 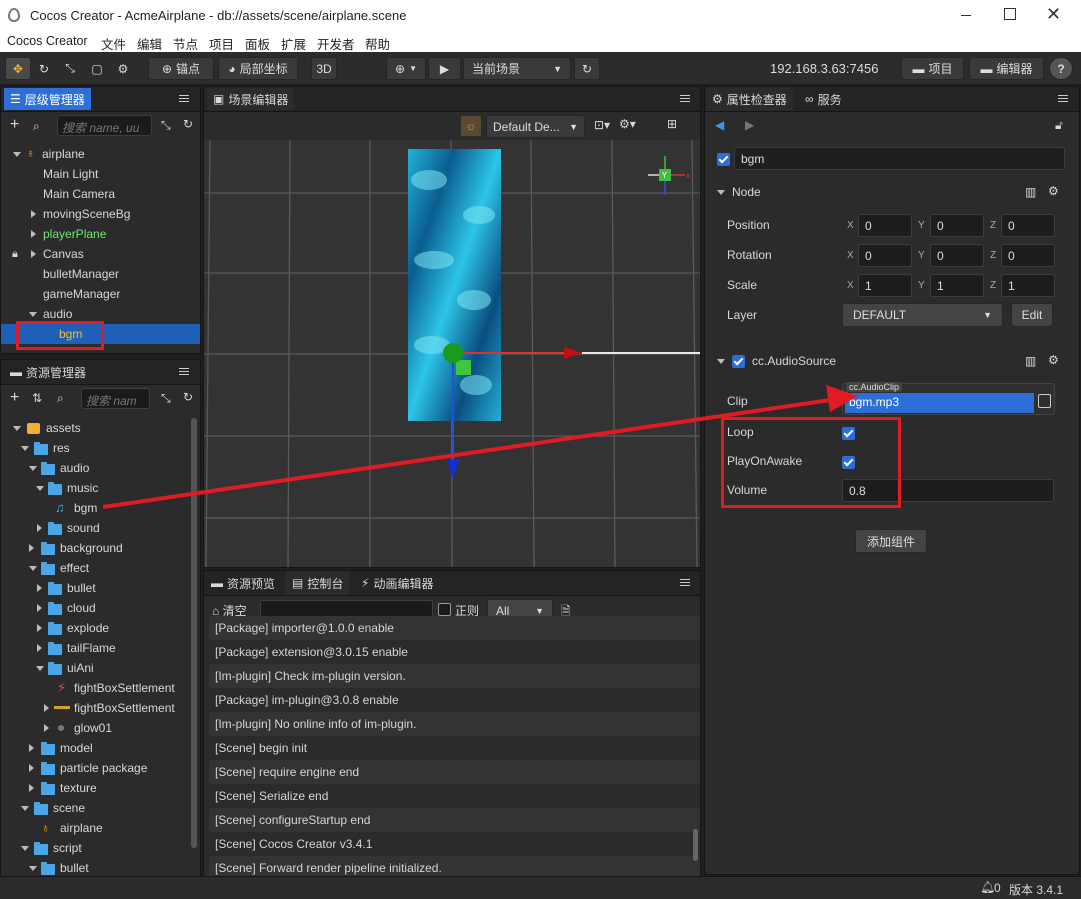 What do you see at coordinates (824, 68) in the screenshot?
I see `preview-ip: 192.168.3.63:7456` at bounding box center [824, 68].